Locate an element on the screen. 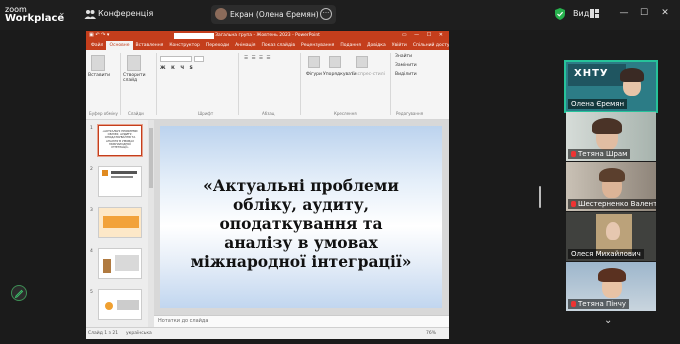 This screenshot has width=680, height=344. find-button: Знайти is located at coordinates (403, 56).